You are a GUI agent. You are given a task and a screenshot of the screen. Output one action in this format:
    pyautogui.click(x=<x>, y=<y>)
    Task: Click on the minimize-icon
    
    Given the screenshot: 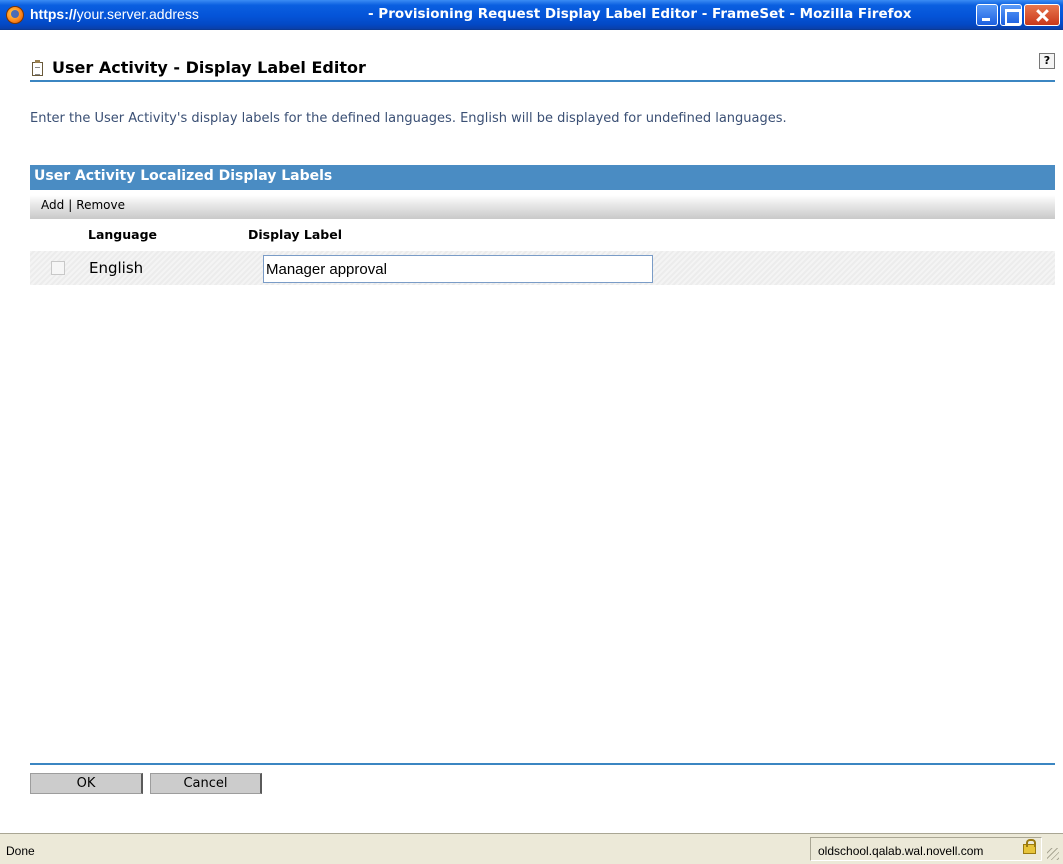 What is the action you would take?
    pyautogui.click(x=987, y=15)
    